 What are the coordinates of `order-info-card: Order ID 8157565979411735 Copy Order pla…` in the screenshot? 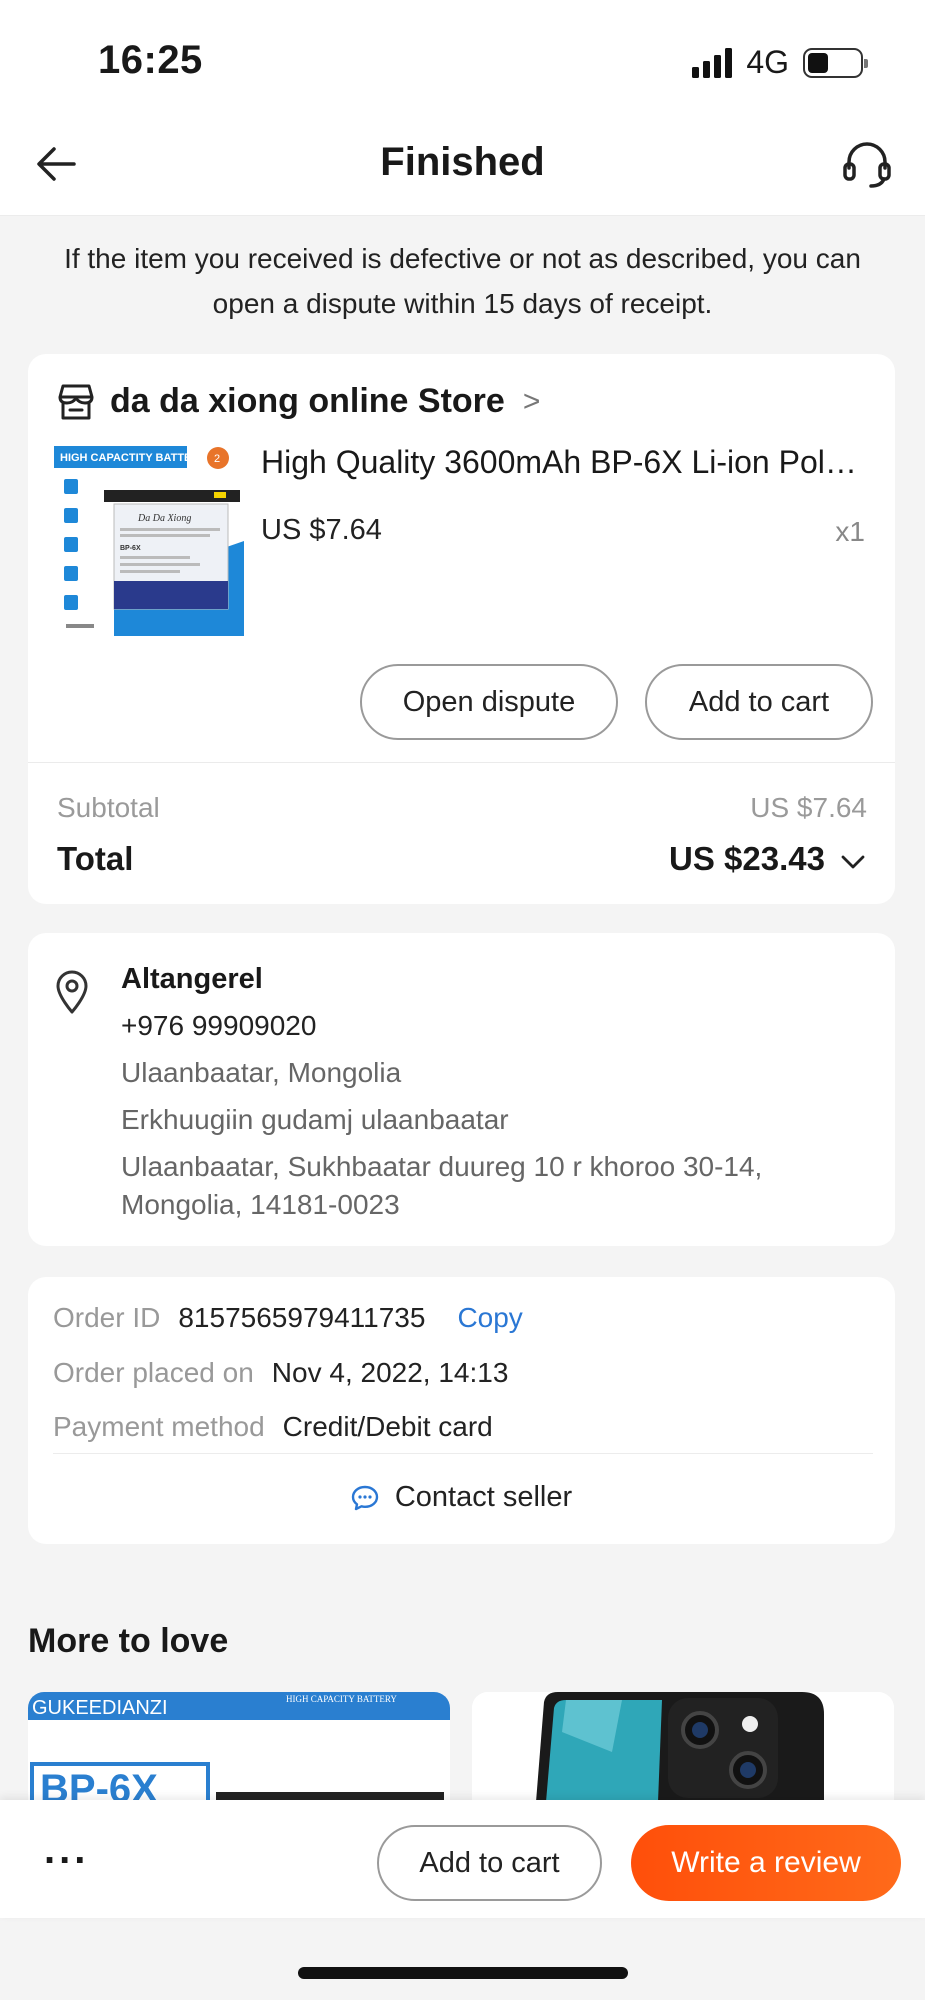 It's located at (461, 1410).